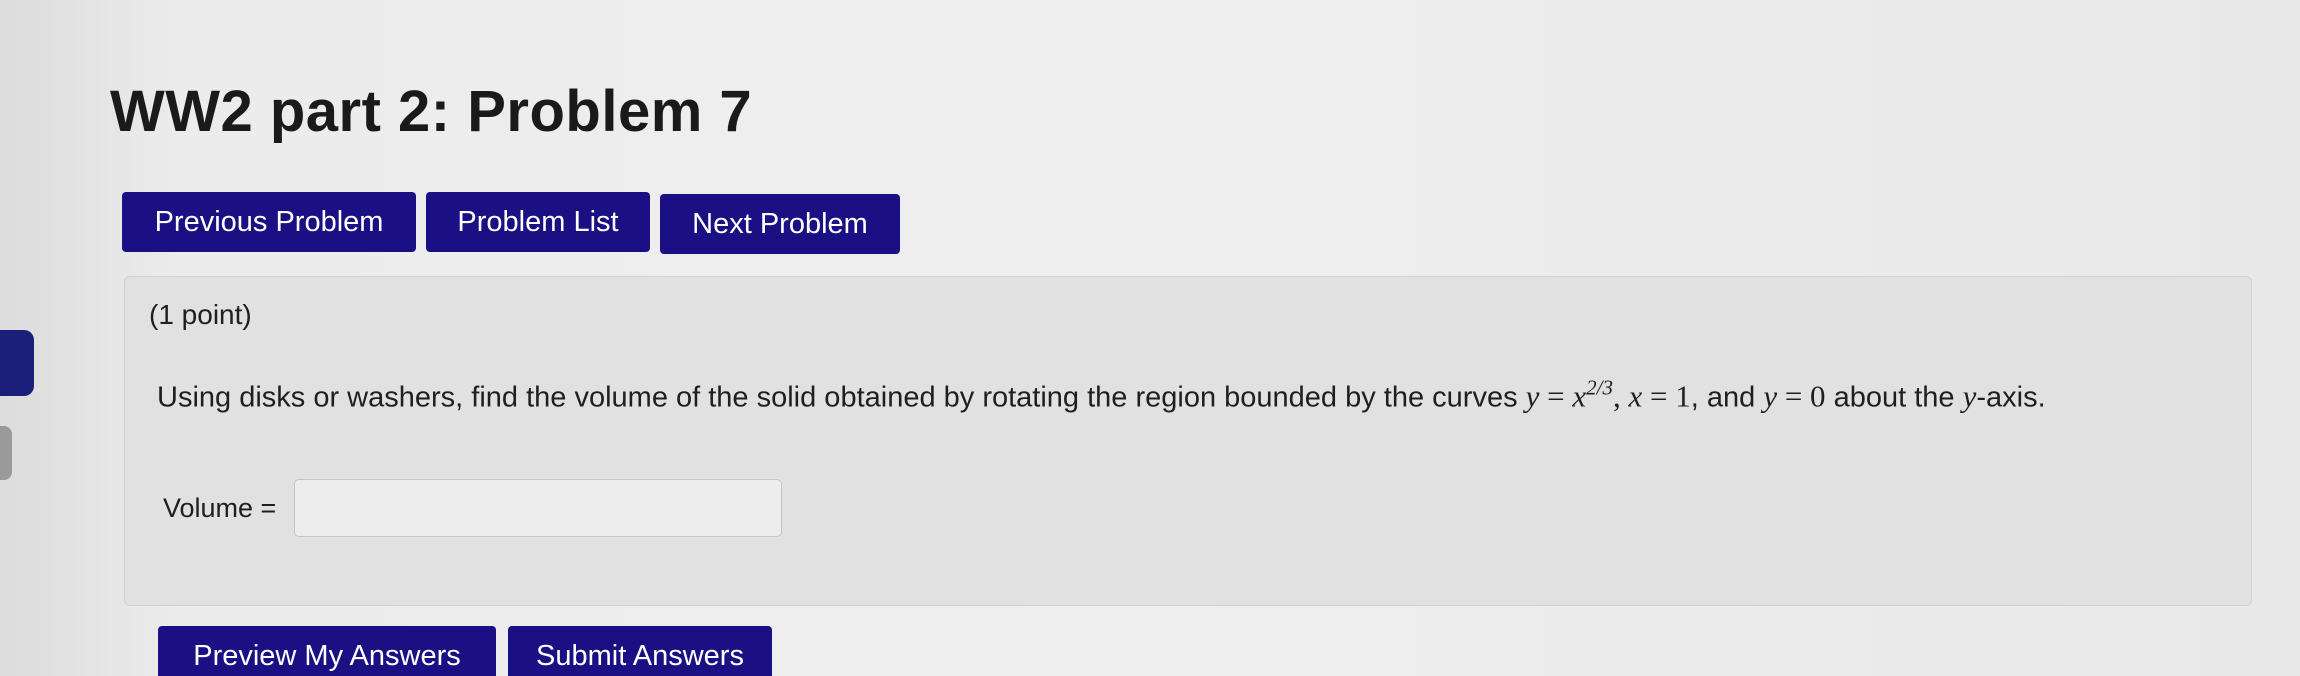  What do you see at coordinates (1801, 396) in the screenshot?
I see `math-y-value: = 0` at bounding box center [1801, 396].